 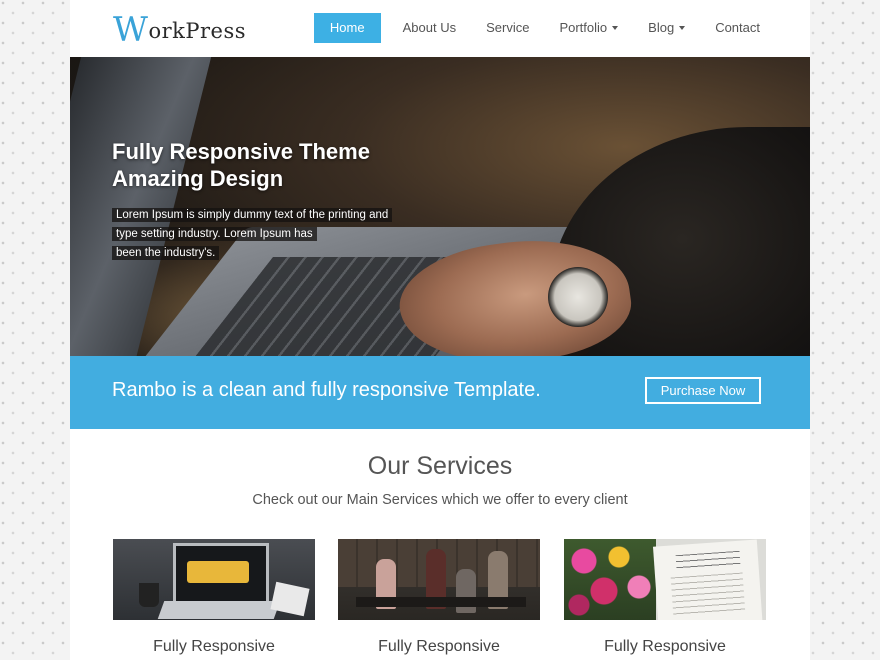 I want to click on nav-label: Service, so click(x=508, y=27).